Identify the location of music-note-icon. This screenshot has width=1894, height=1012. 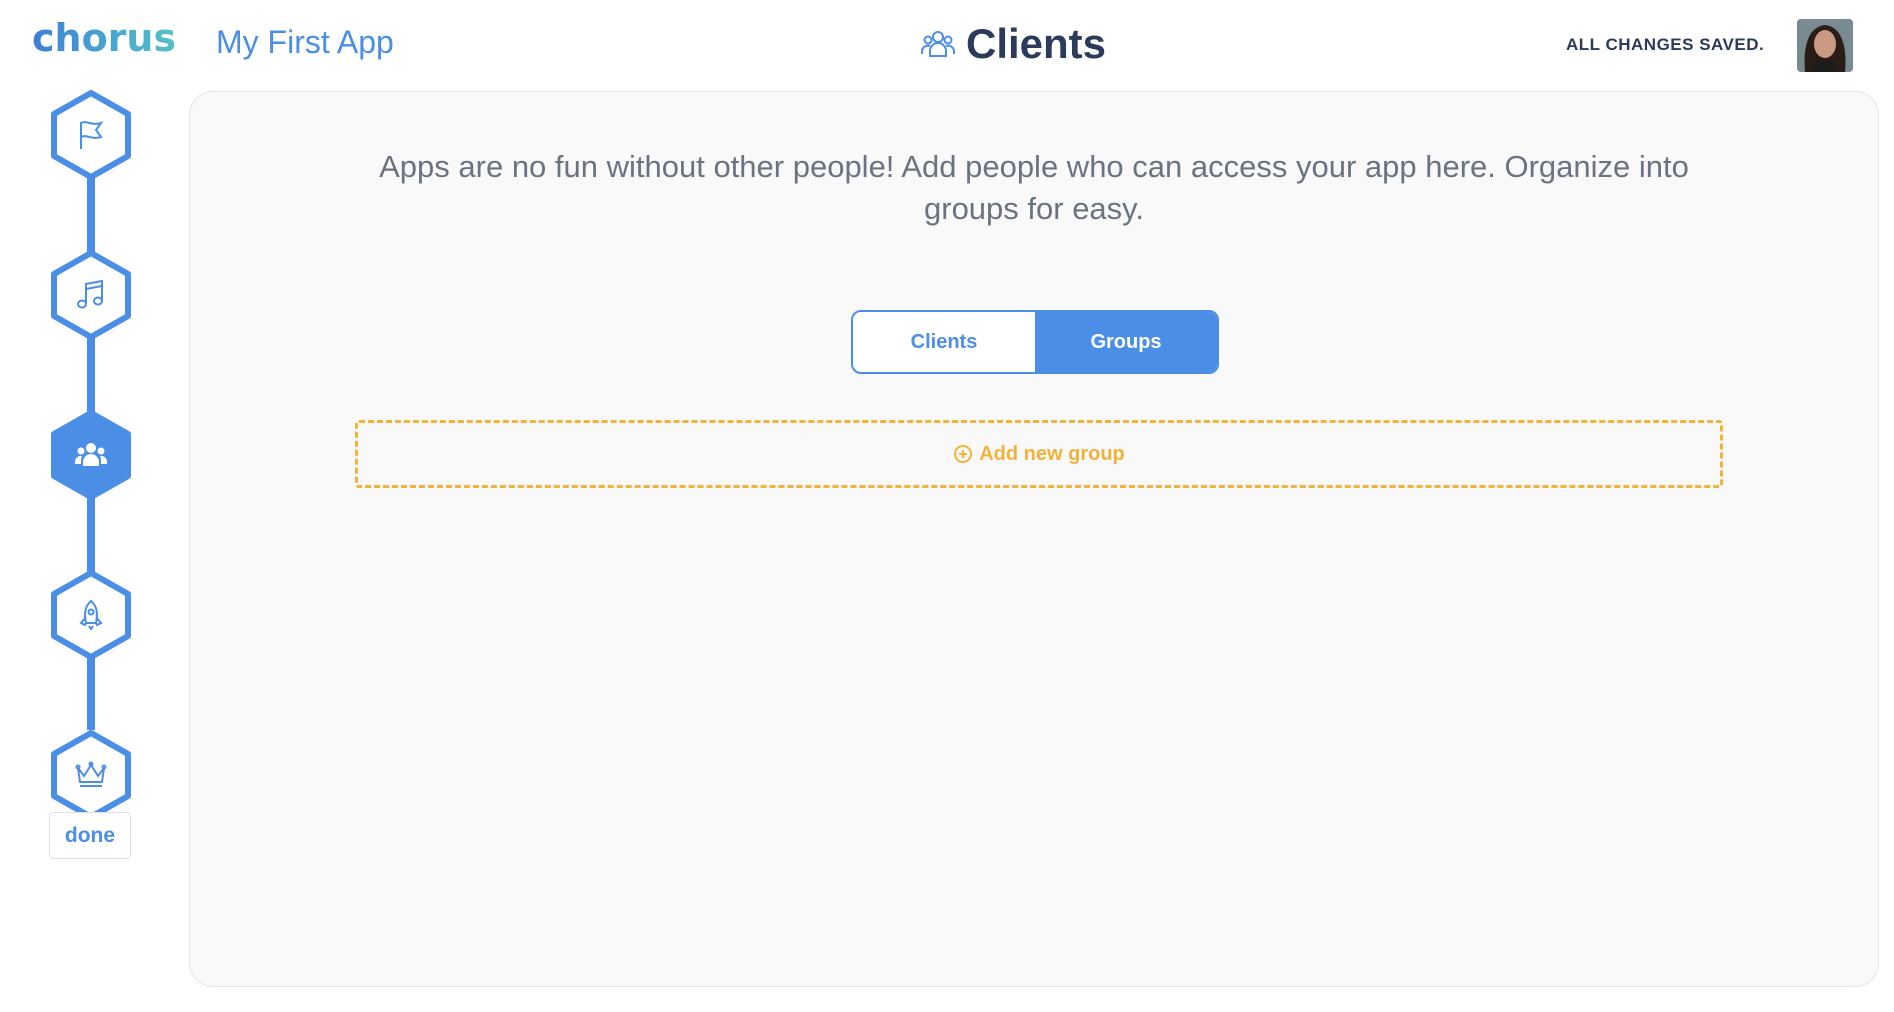
(90, 294).